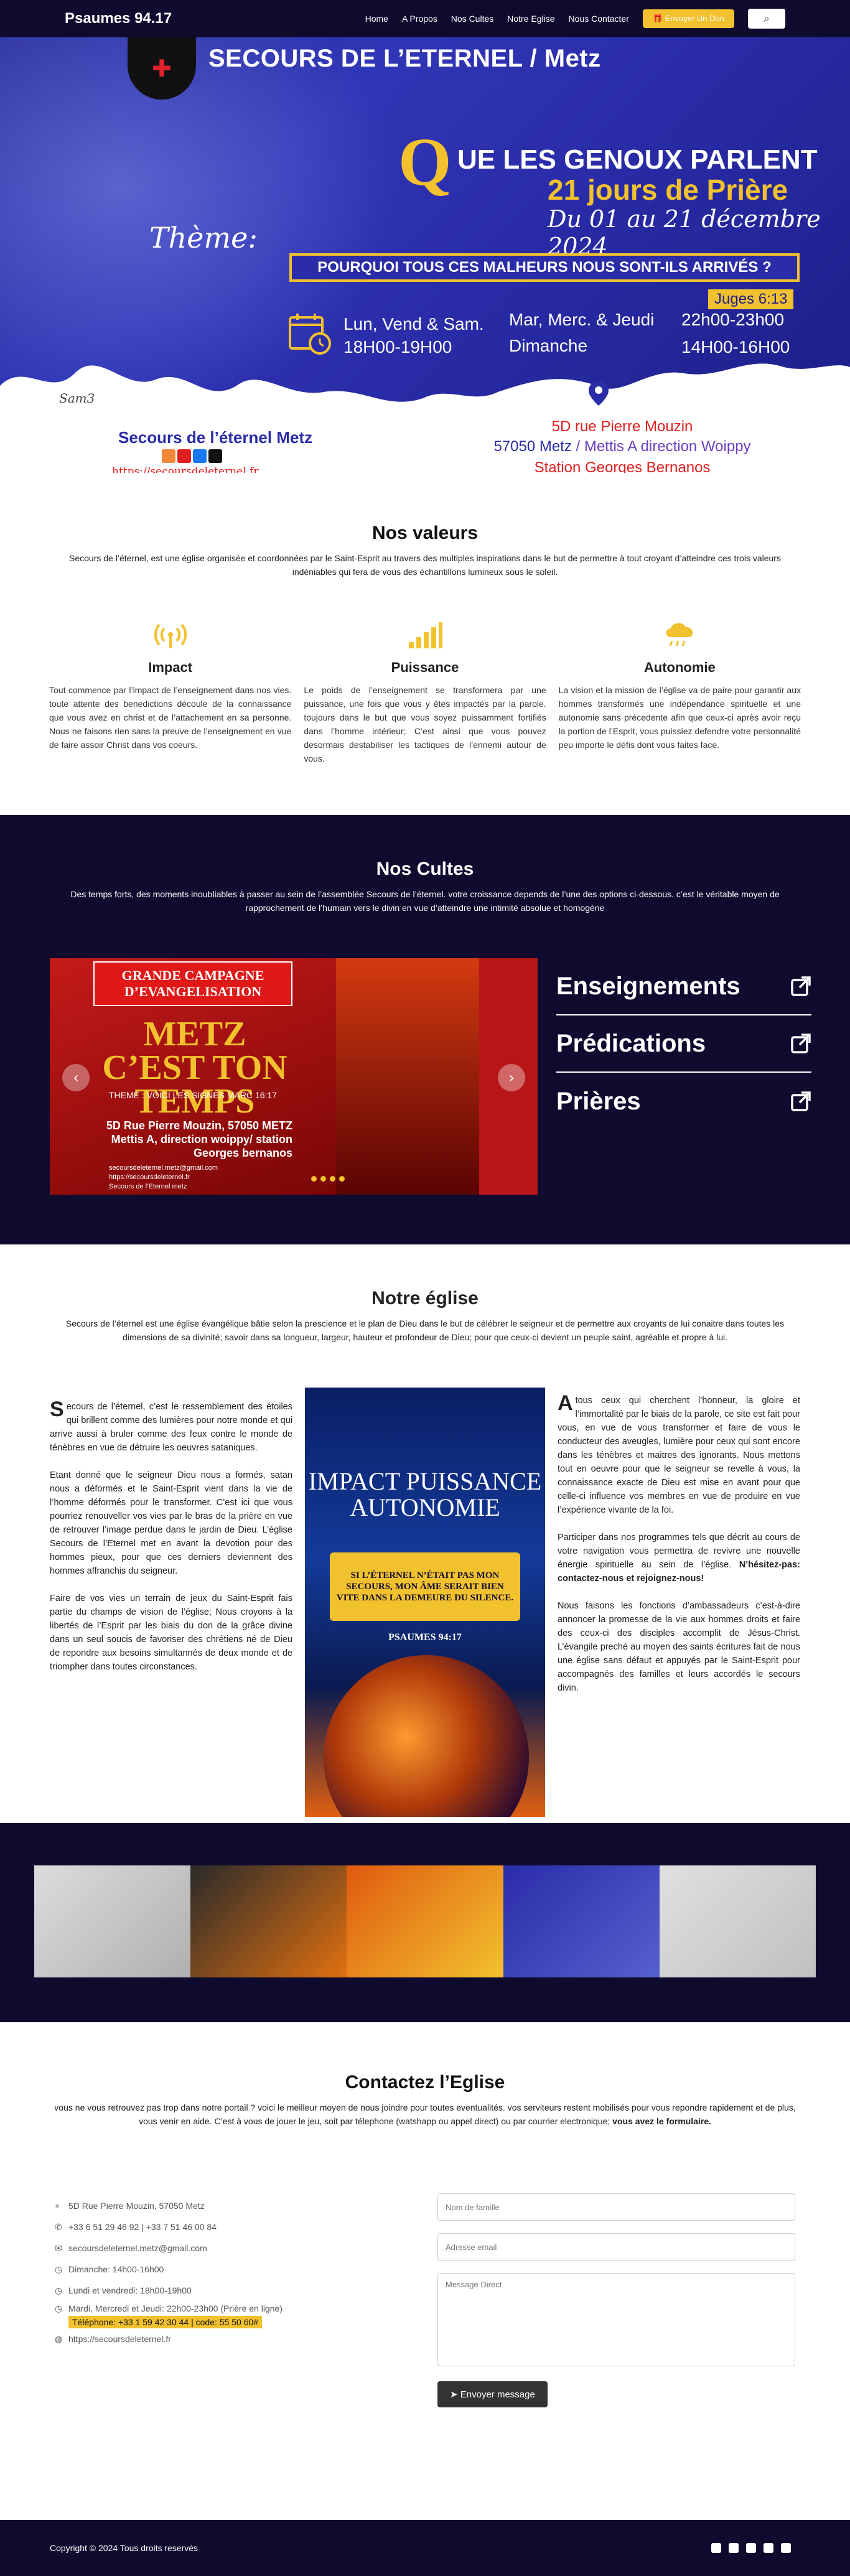  What do you see at coordinates (661, 447) in the screenshot?
I see `hero-address-direction: / Mettis A direction Woippy` at bounding box center [661, 447].